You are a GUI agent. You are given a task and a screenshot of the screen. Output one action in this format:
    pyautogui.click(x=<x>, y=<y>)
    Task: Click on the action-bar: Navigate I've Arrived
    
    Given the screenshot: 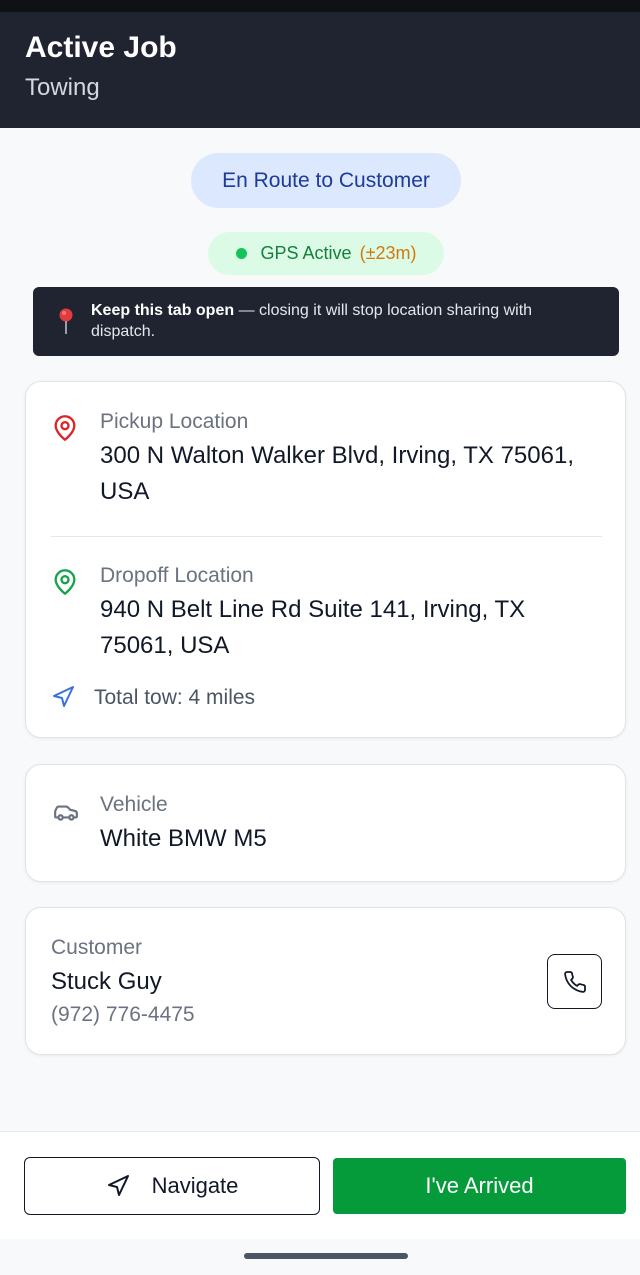 What is the action you would take?
    pyautogui.click(x=320, y=1185)
    